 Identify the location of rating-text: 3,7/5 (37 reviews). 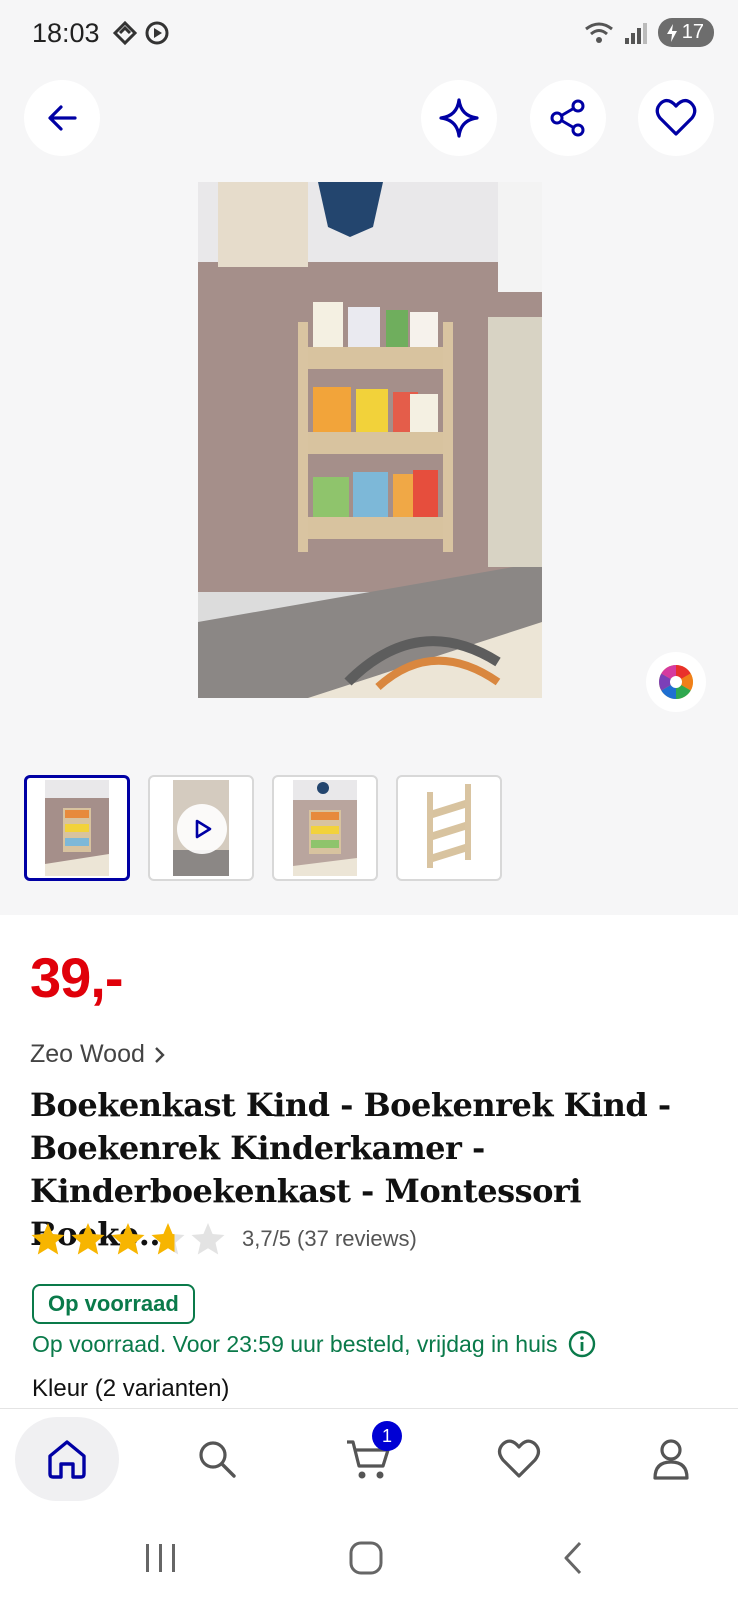
(329, 1238).